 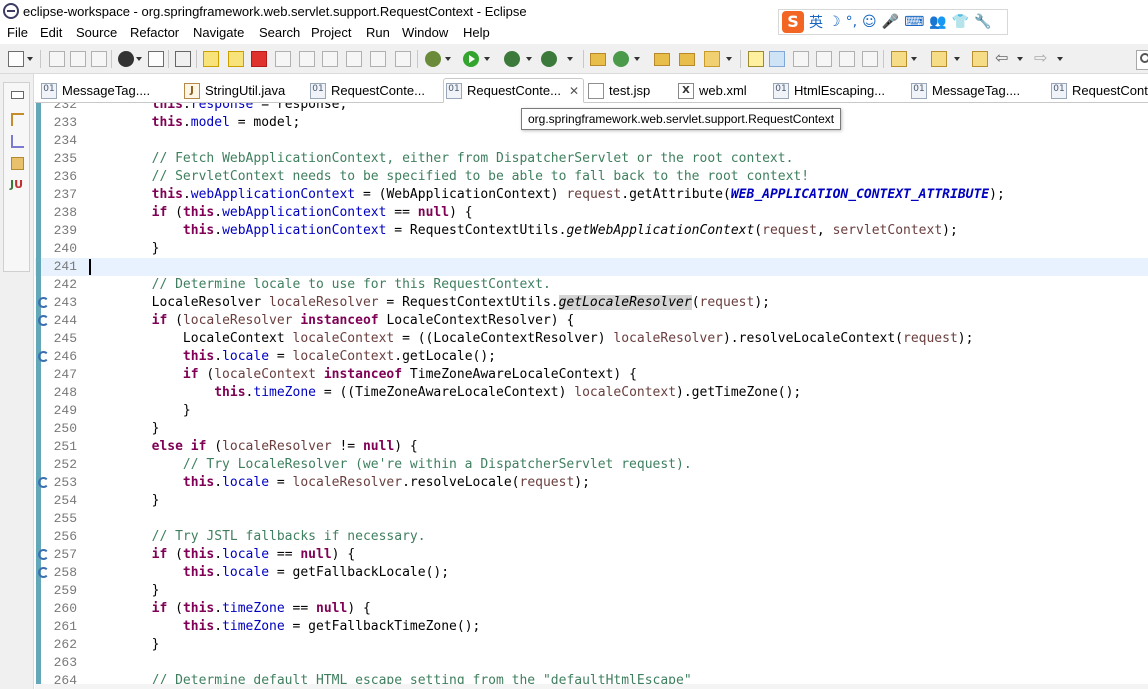 I want to click on code-line: 251 else if (localeResolver != null) {, so click(x=591, y=447).